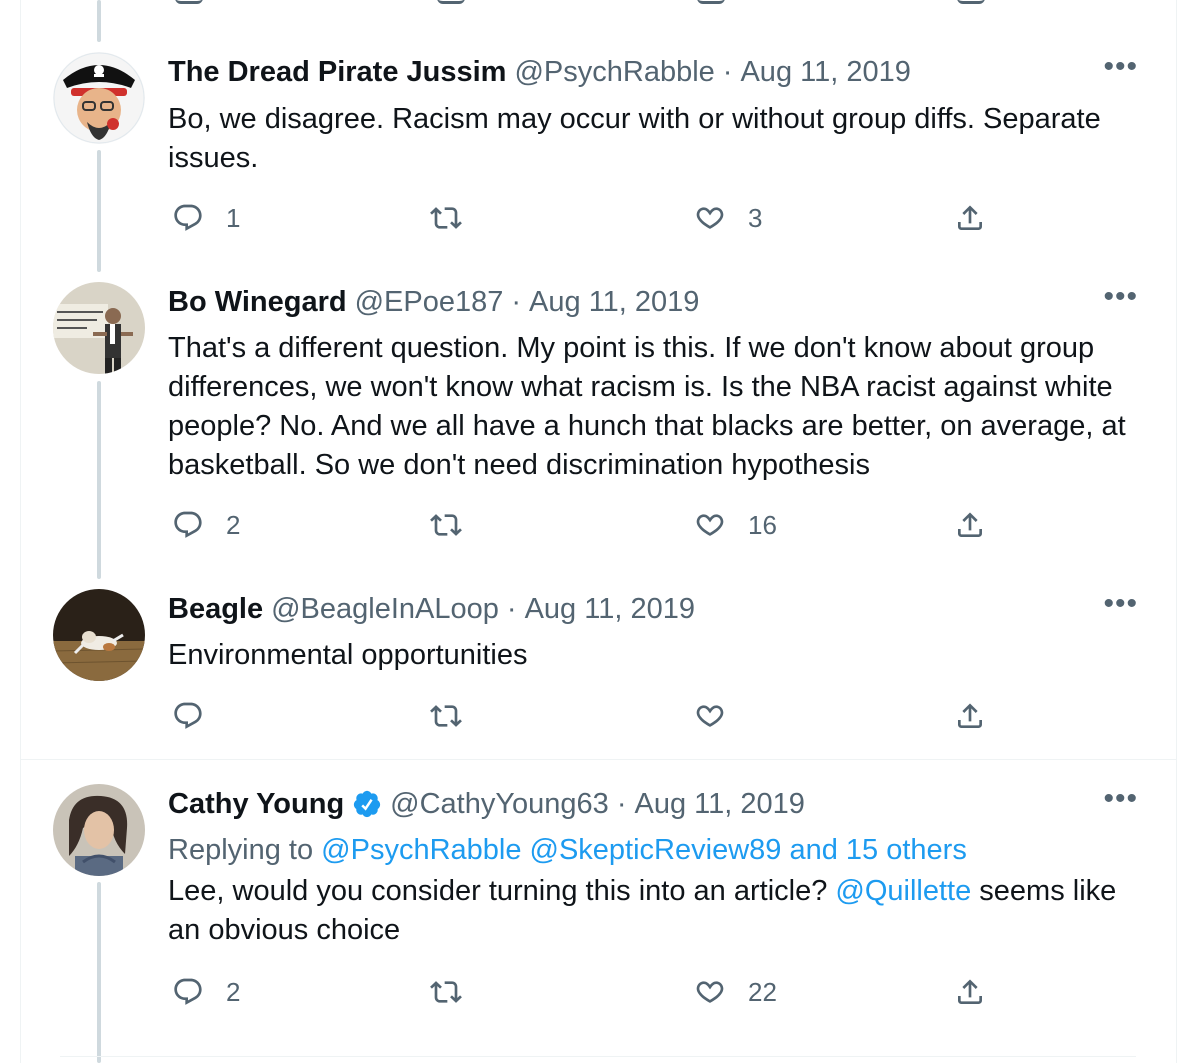  I want to click on user-handle: @BeagleInALoop, so click(385, 609).